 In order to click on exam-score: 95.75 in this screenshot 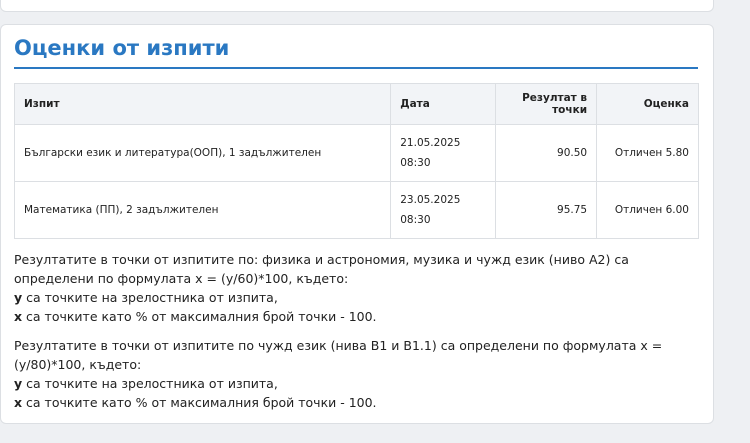, I will do `click(546, 210)`.